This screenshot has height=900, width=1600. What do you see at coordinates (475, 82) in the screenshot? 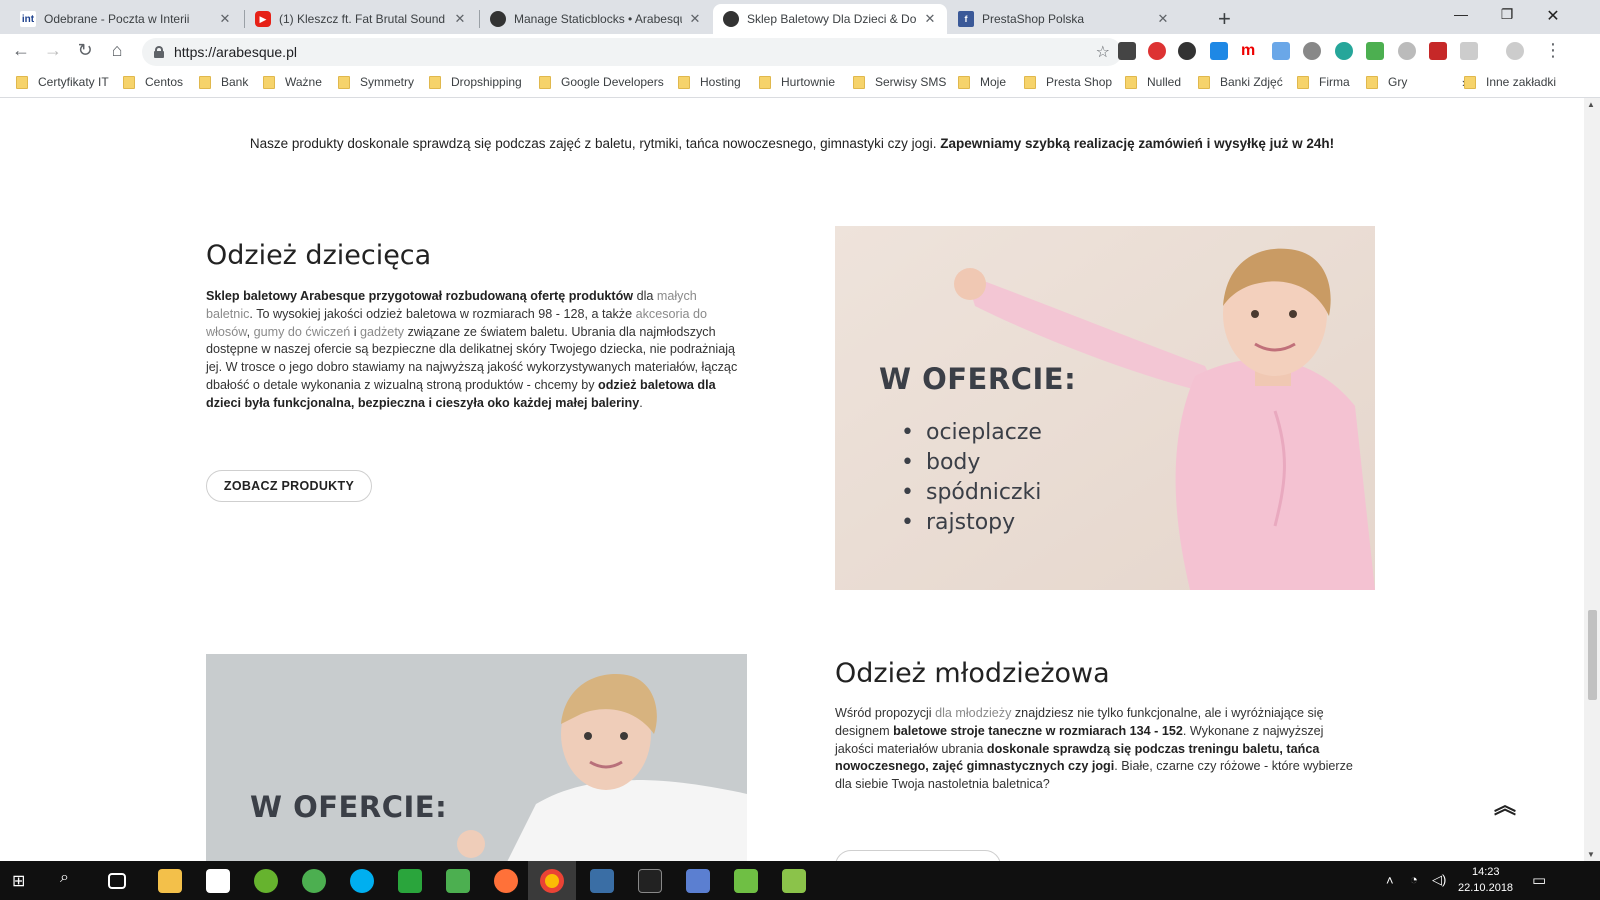
I see `bookmark-folder: Dropshipping` at bounding box center [475, 82].